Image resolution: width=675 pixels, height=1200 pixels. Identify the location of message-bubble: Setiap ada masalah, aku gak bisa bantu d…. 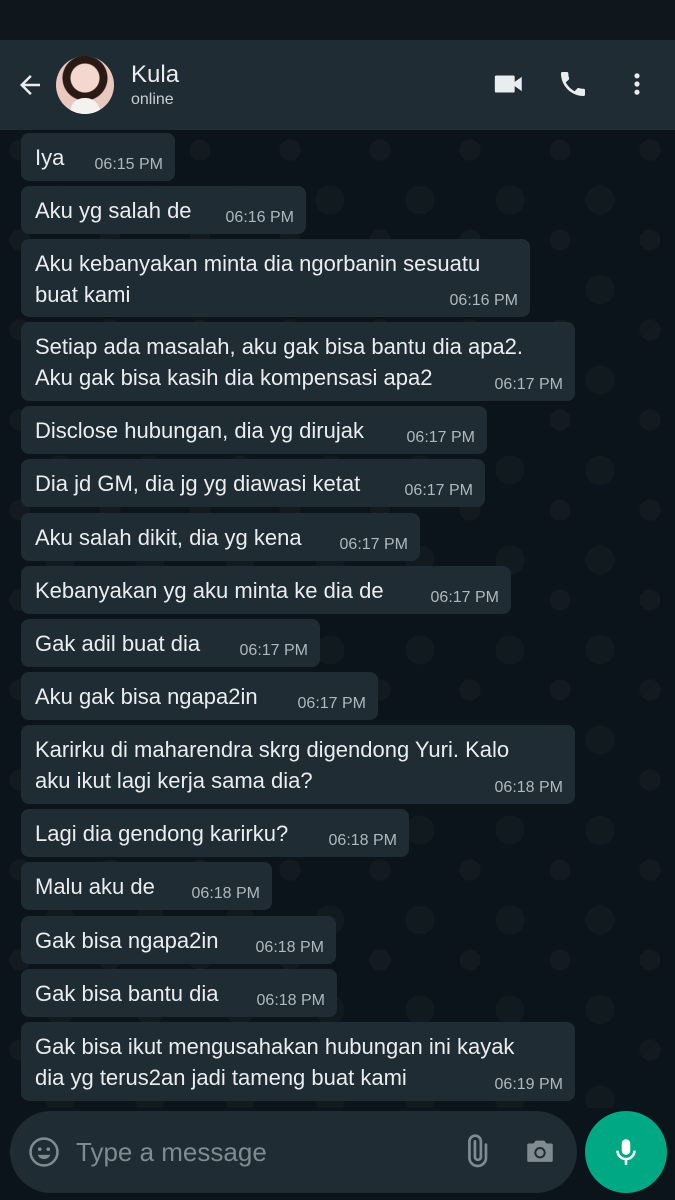
(298, 361).